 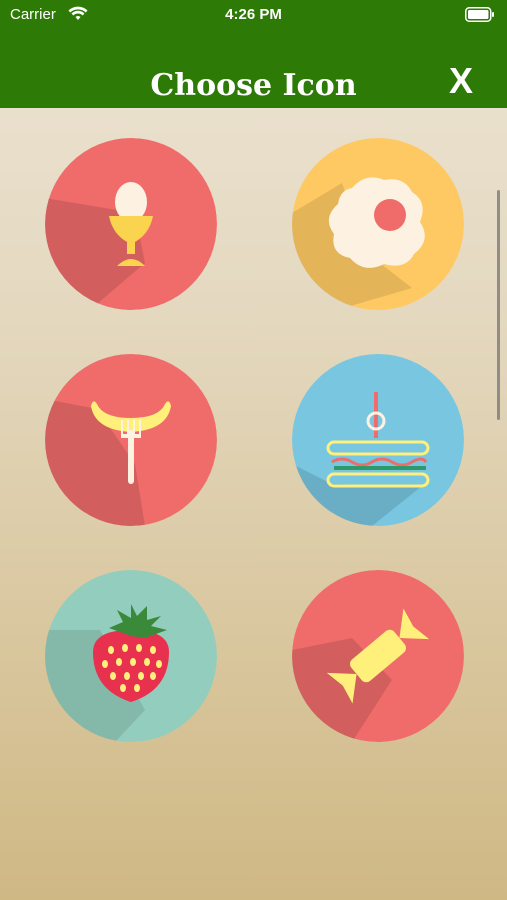 I want to click on icon-option-sandwich, so click(x=378, y=440).